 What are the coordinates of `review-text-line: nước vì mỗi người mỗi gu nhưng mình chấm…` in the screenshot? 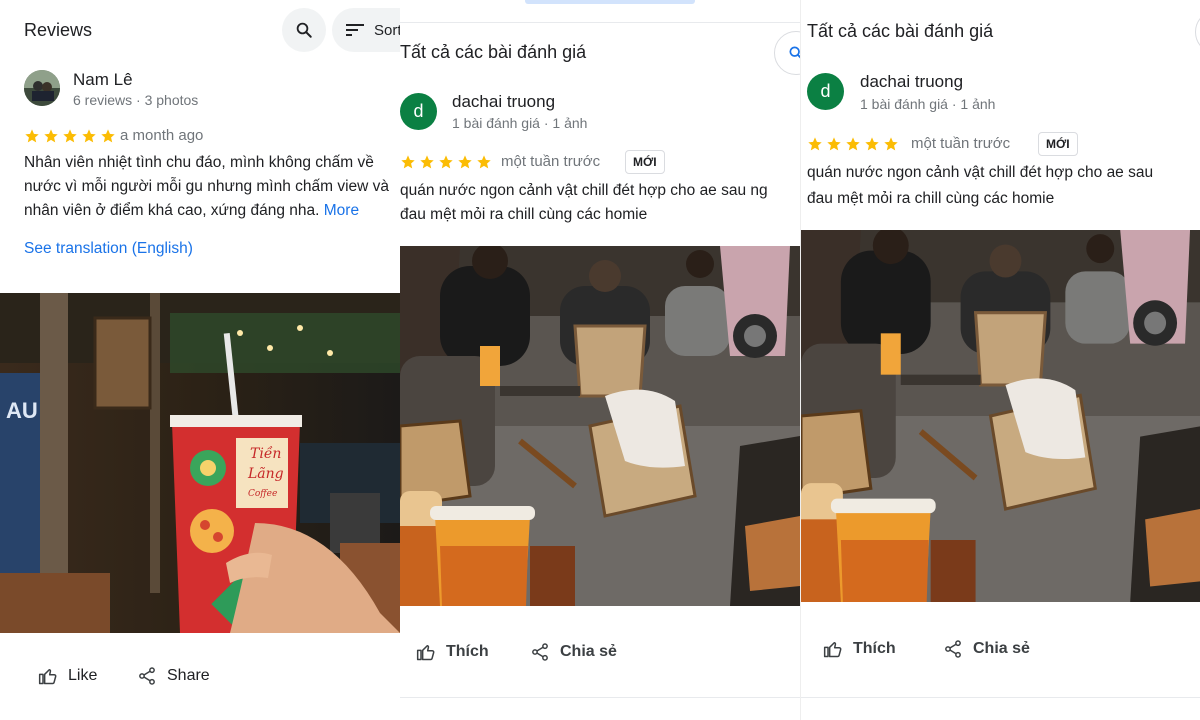 It's located at (207, 186).